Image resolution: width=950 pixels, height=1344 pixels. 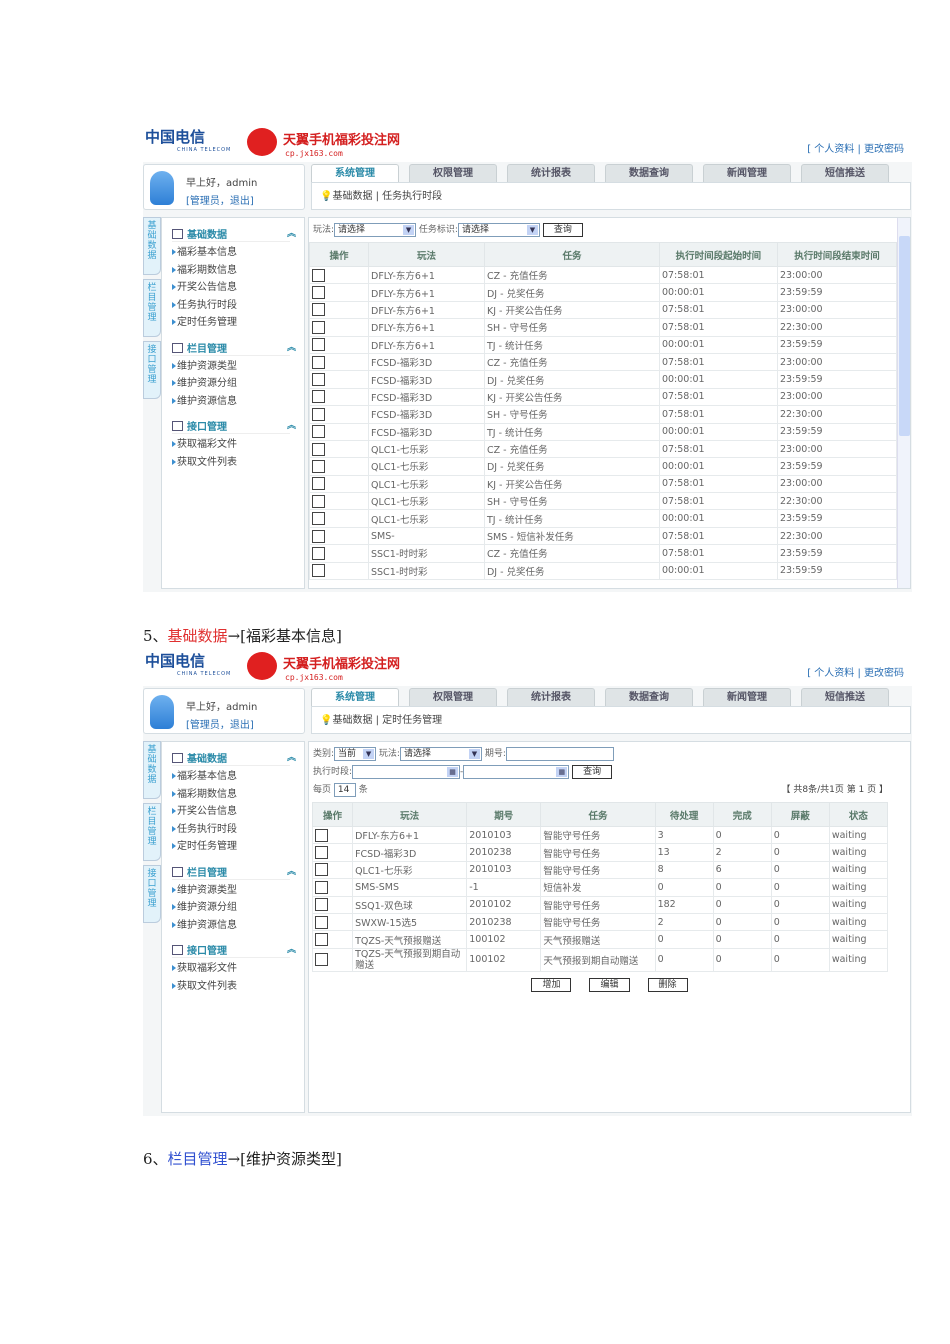 What do you see at coordinates (453, 771) in the screenshot?
I see `calendar-icon: ▦` at bounding box center [453, 771].